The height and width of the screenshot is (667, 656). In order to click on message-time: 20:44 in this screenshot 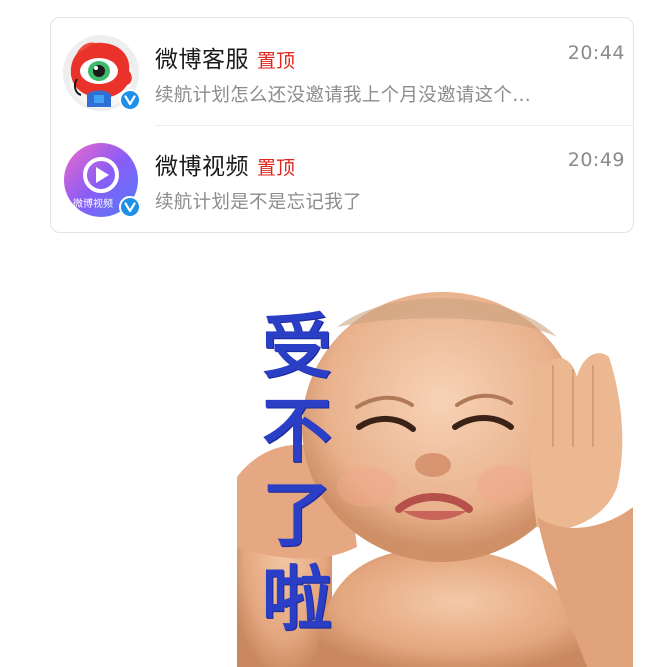, I will do `click(596, 53)`.